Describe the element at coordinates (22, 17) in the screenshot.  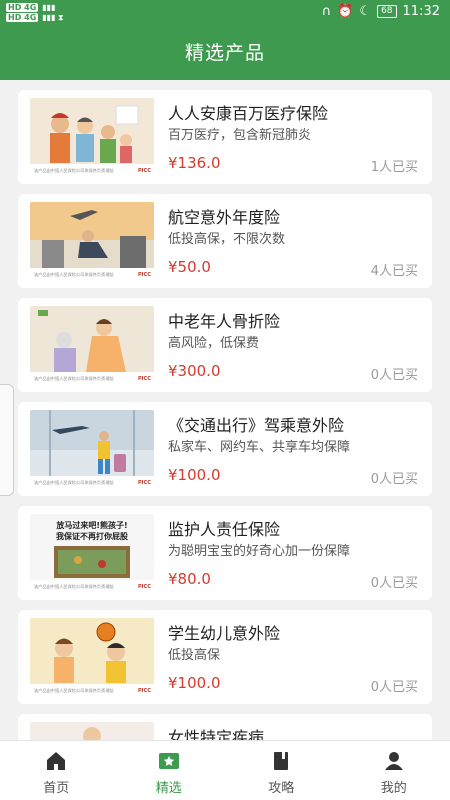
I see `network-2: HD 4G` at that location.